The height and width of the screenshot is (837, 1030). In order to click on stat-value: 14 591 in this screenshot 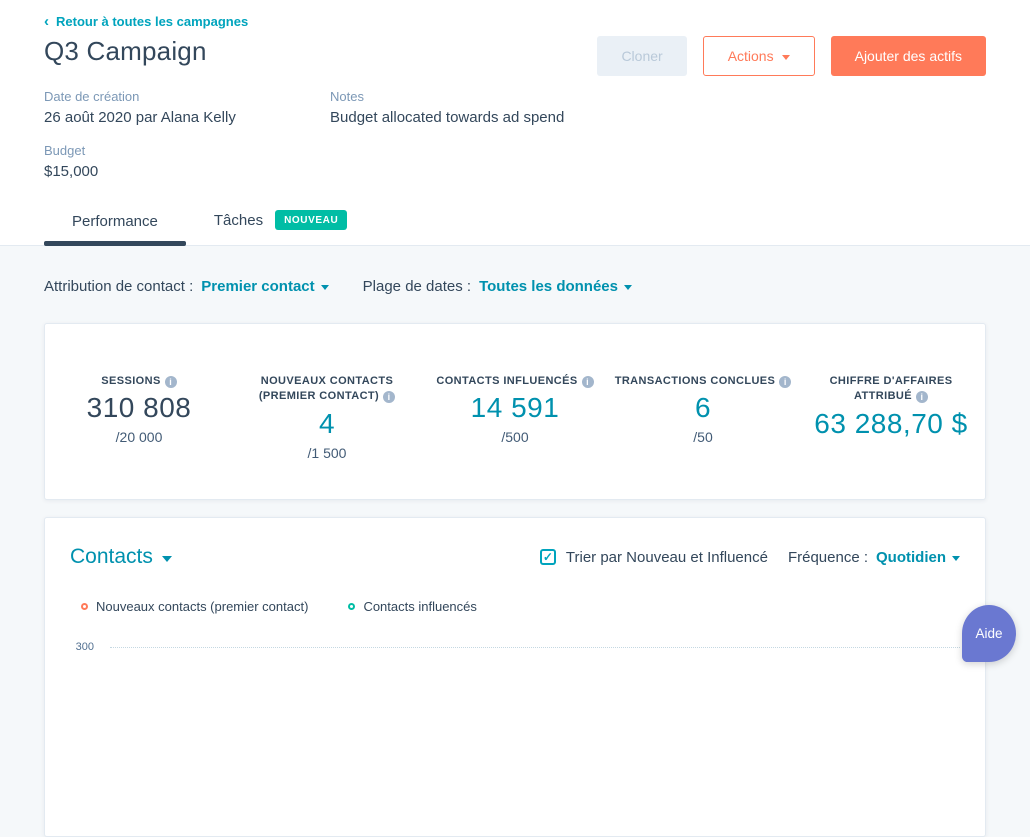, I will do `click(515, 408)`.